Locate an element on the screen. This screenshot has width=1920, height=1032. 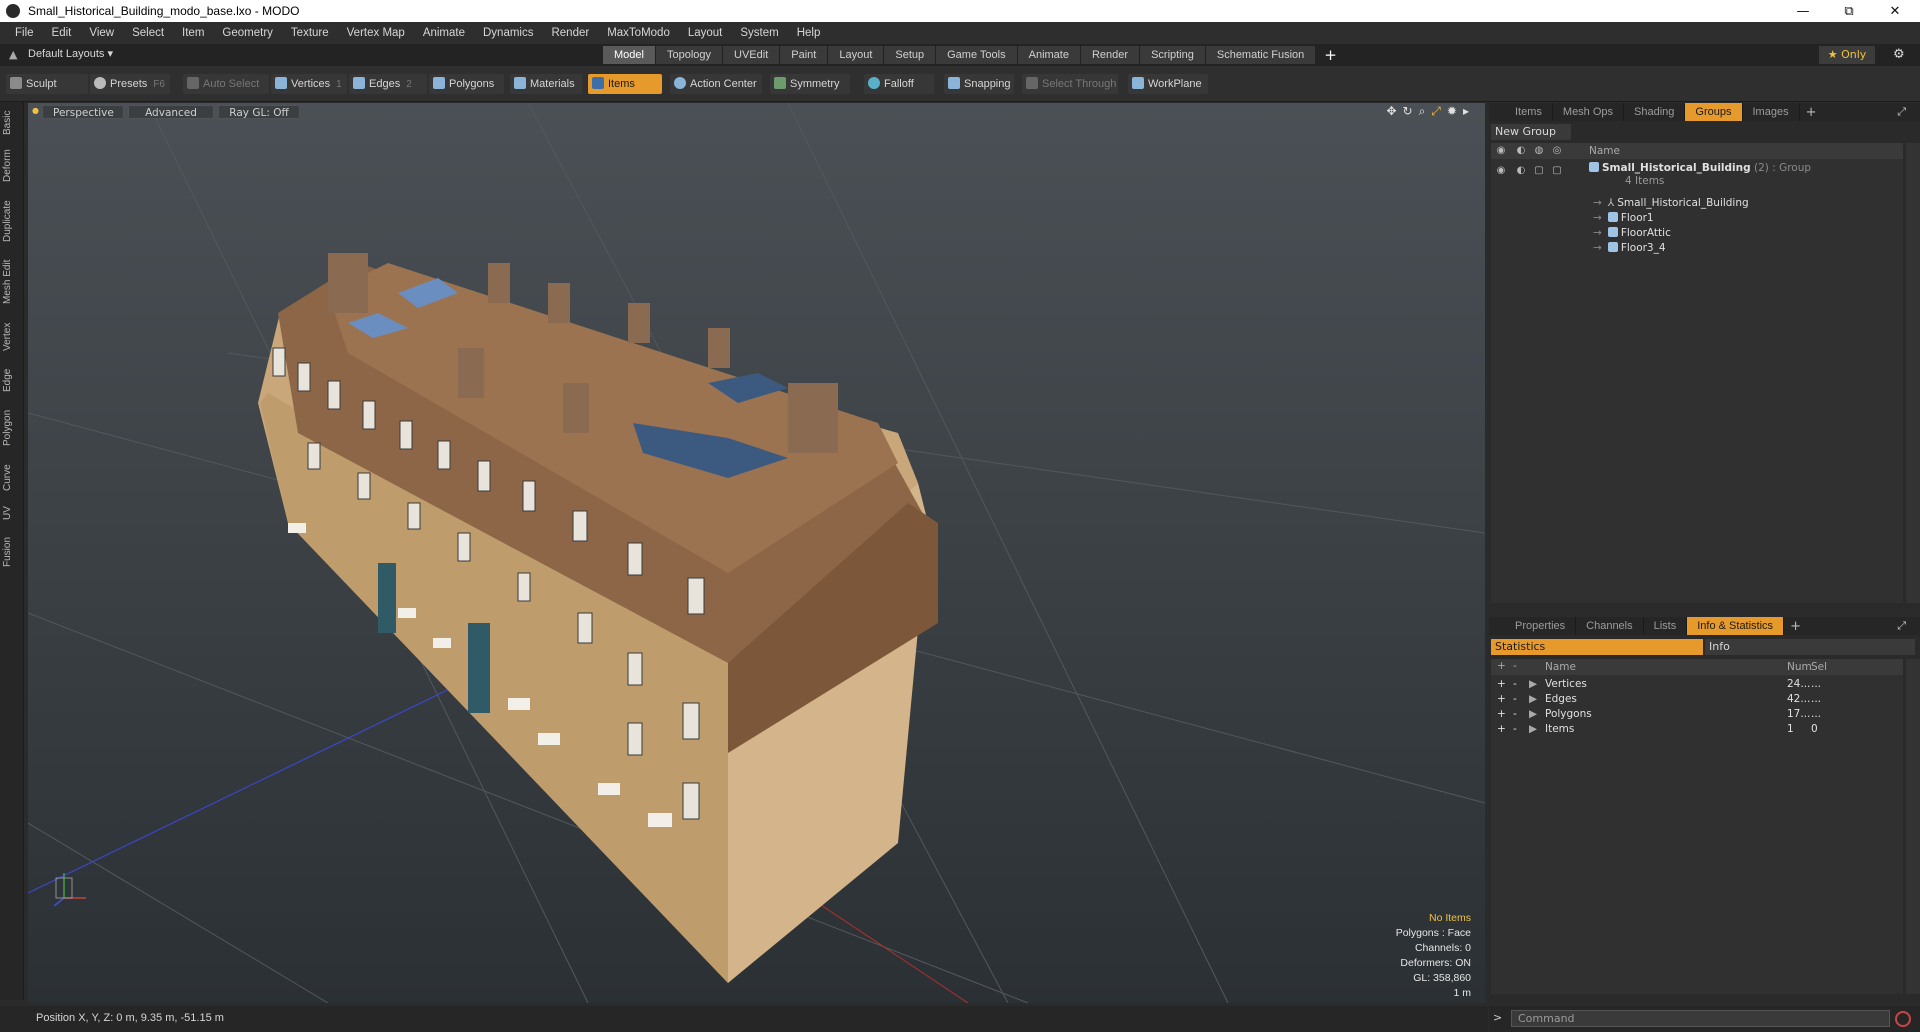
default-layouts-dropdown: Default Layouts ▾ is located at coordinates (70, 53).